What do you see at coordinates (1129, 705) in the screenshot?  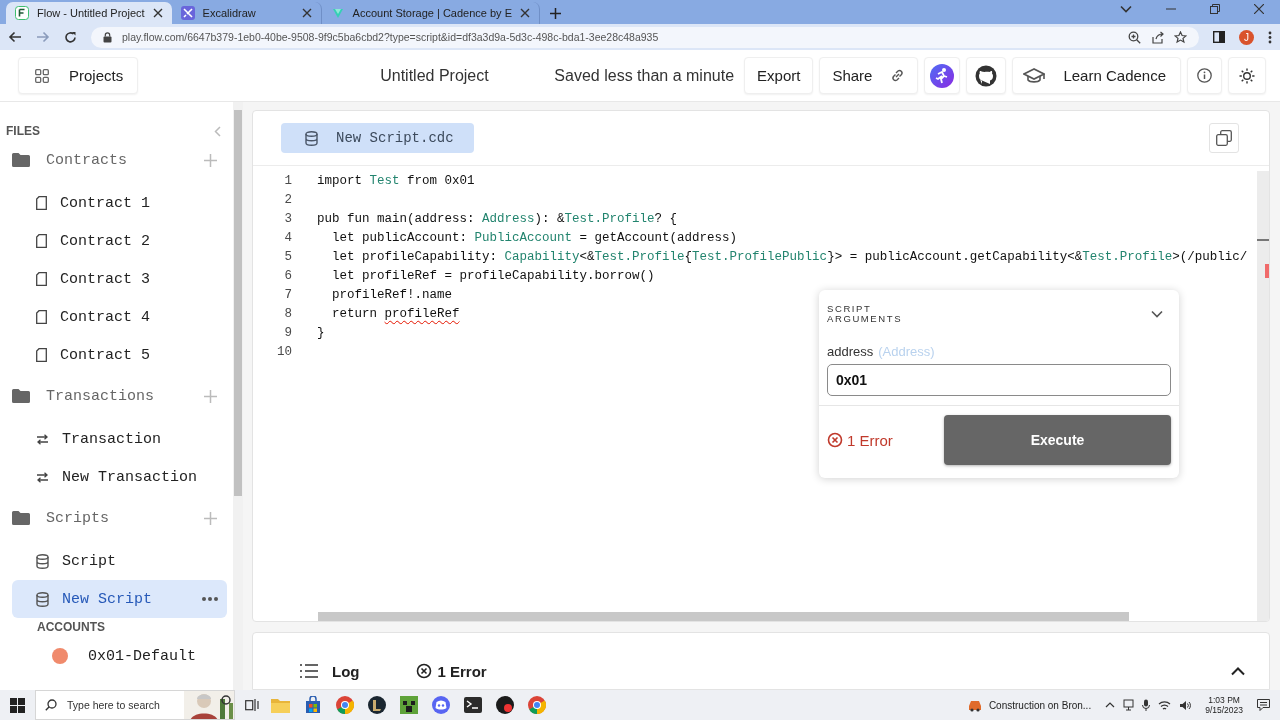 I see `network-icon` at bounding box center [1129, 705].